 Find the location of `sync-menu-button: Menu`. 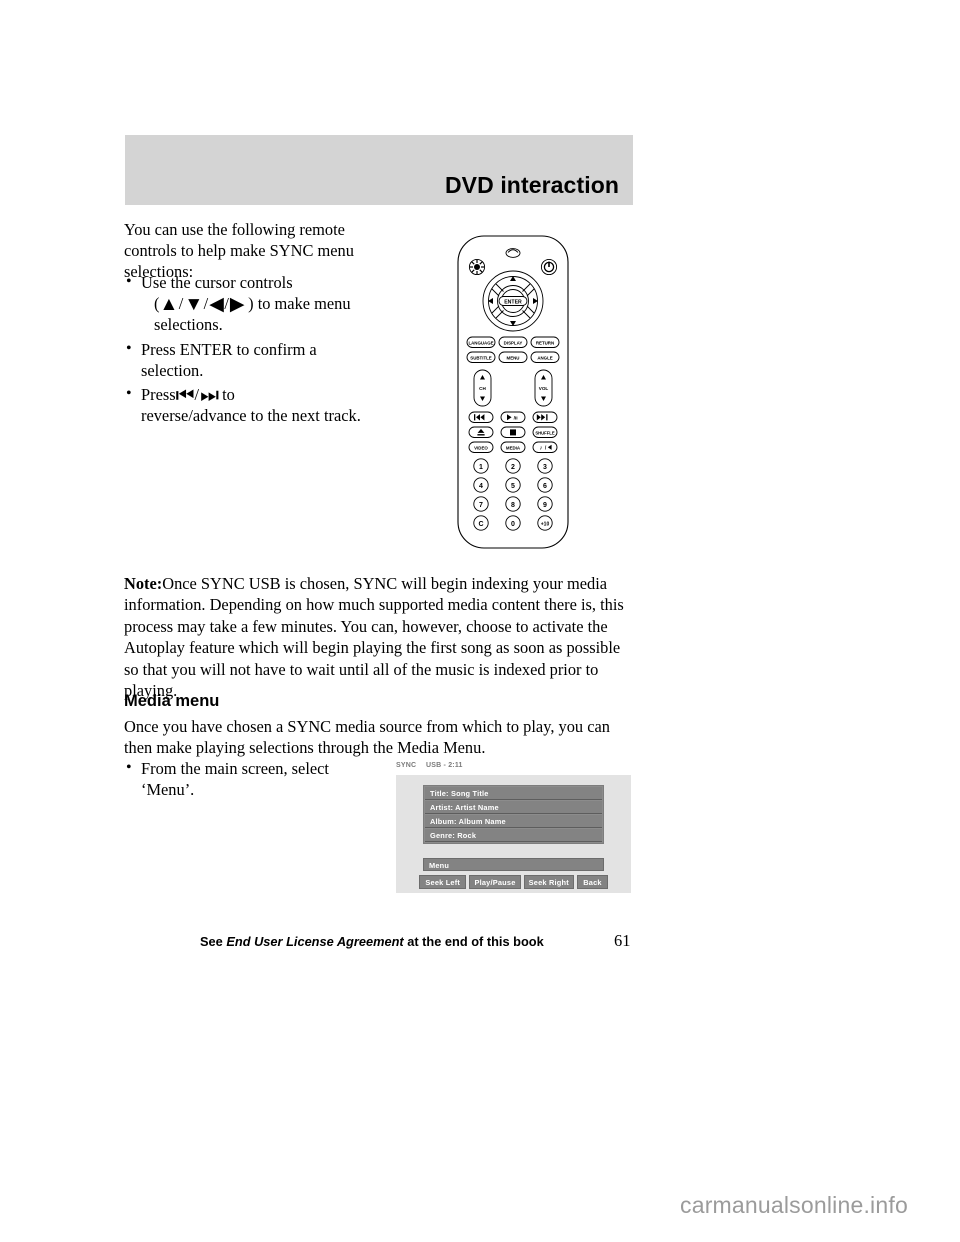

sync-menu-button: Menu is located at coordinates (513, 864).